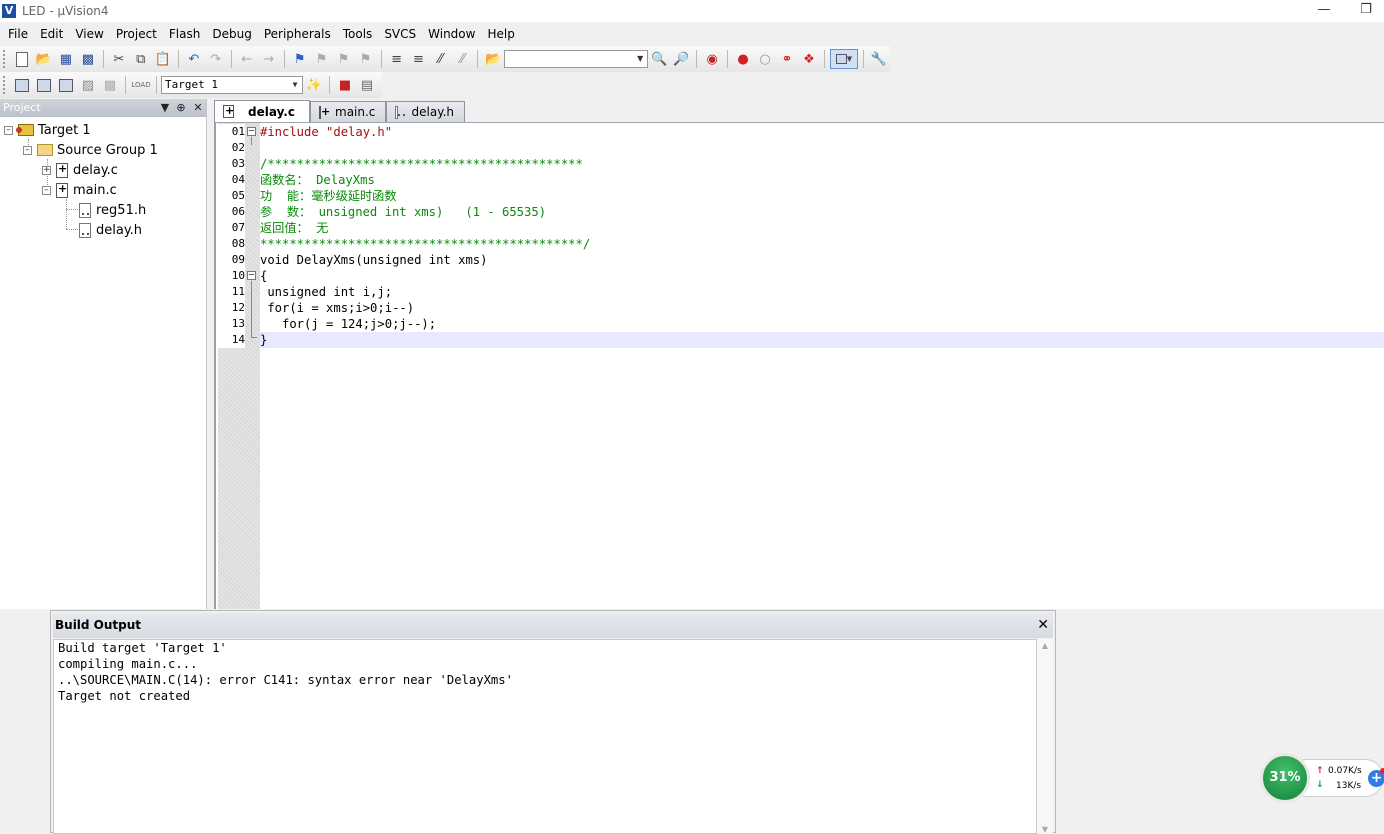  I want to click on target-select: Target 1 ▼, so click(232, 85).